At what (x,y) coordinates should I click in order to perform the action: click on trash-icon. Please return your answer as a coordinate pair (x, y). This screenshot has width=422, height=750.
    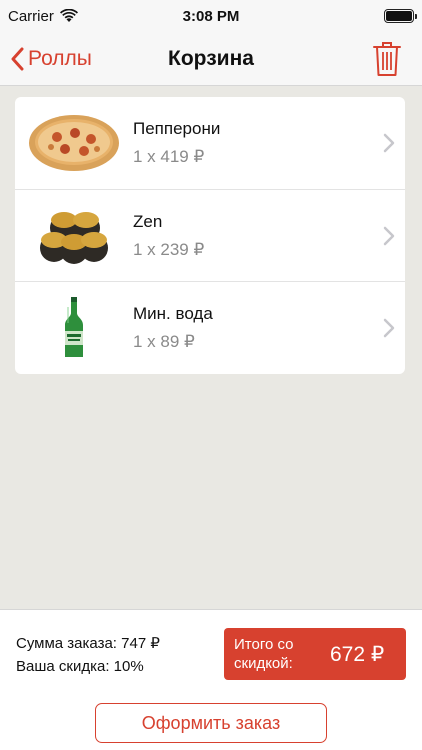
    Looking at the image, I should click on (387, 59).